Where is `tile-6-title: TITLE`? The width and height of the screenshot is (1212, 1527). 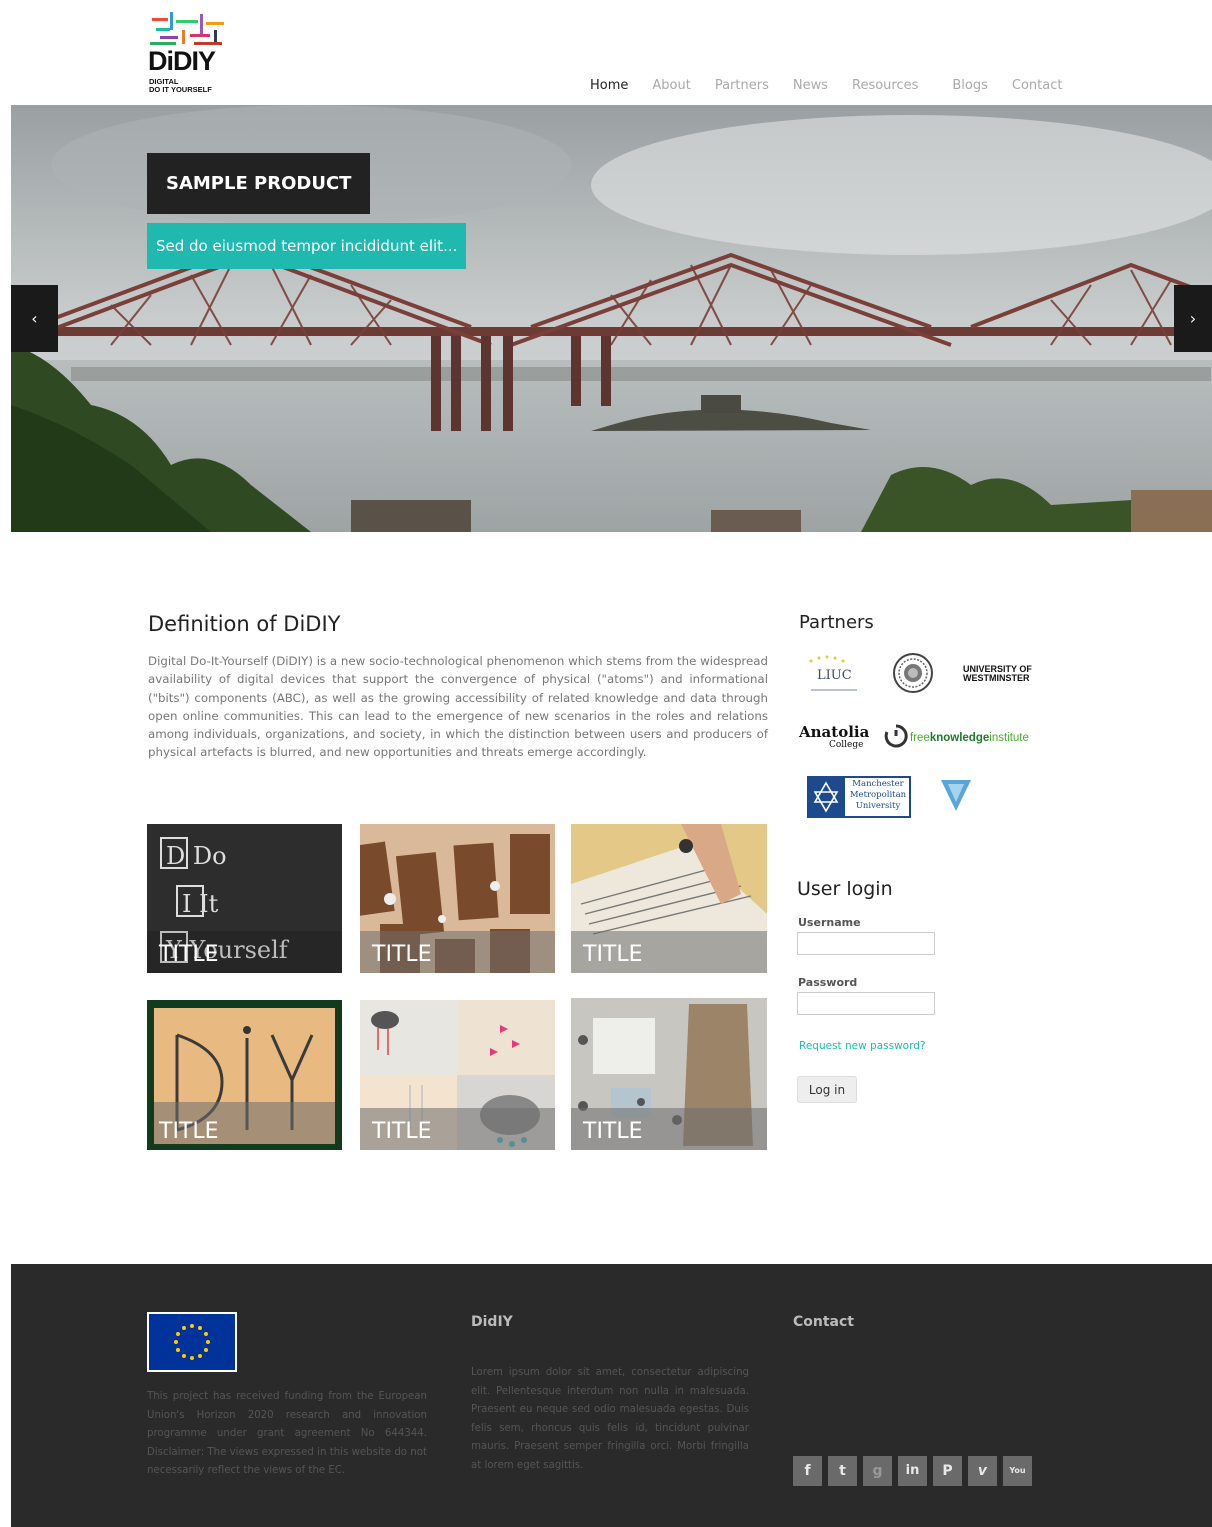 tile-6-title: TITLE is located at coordinates (613, 1131).